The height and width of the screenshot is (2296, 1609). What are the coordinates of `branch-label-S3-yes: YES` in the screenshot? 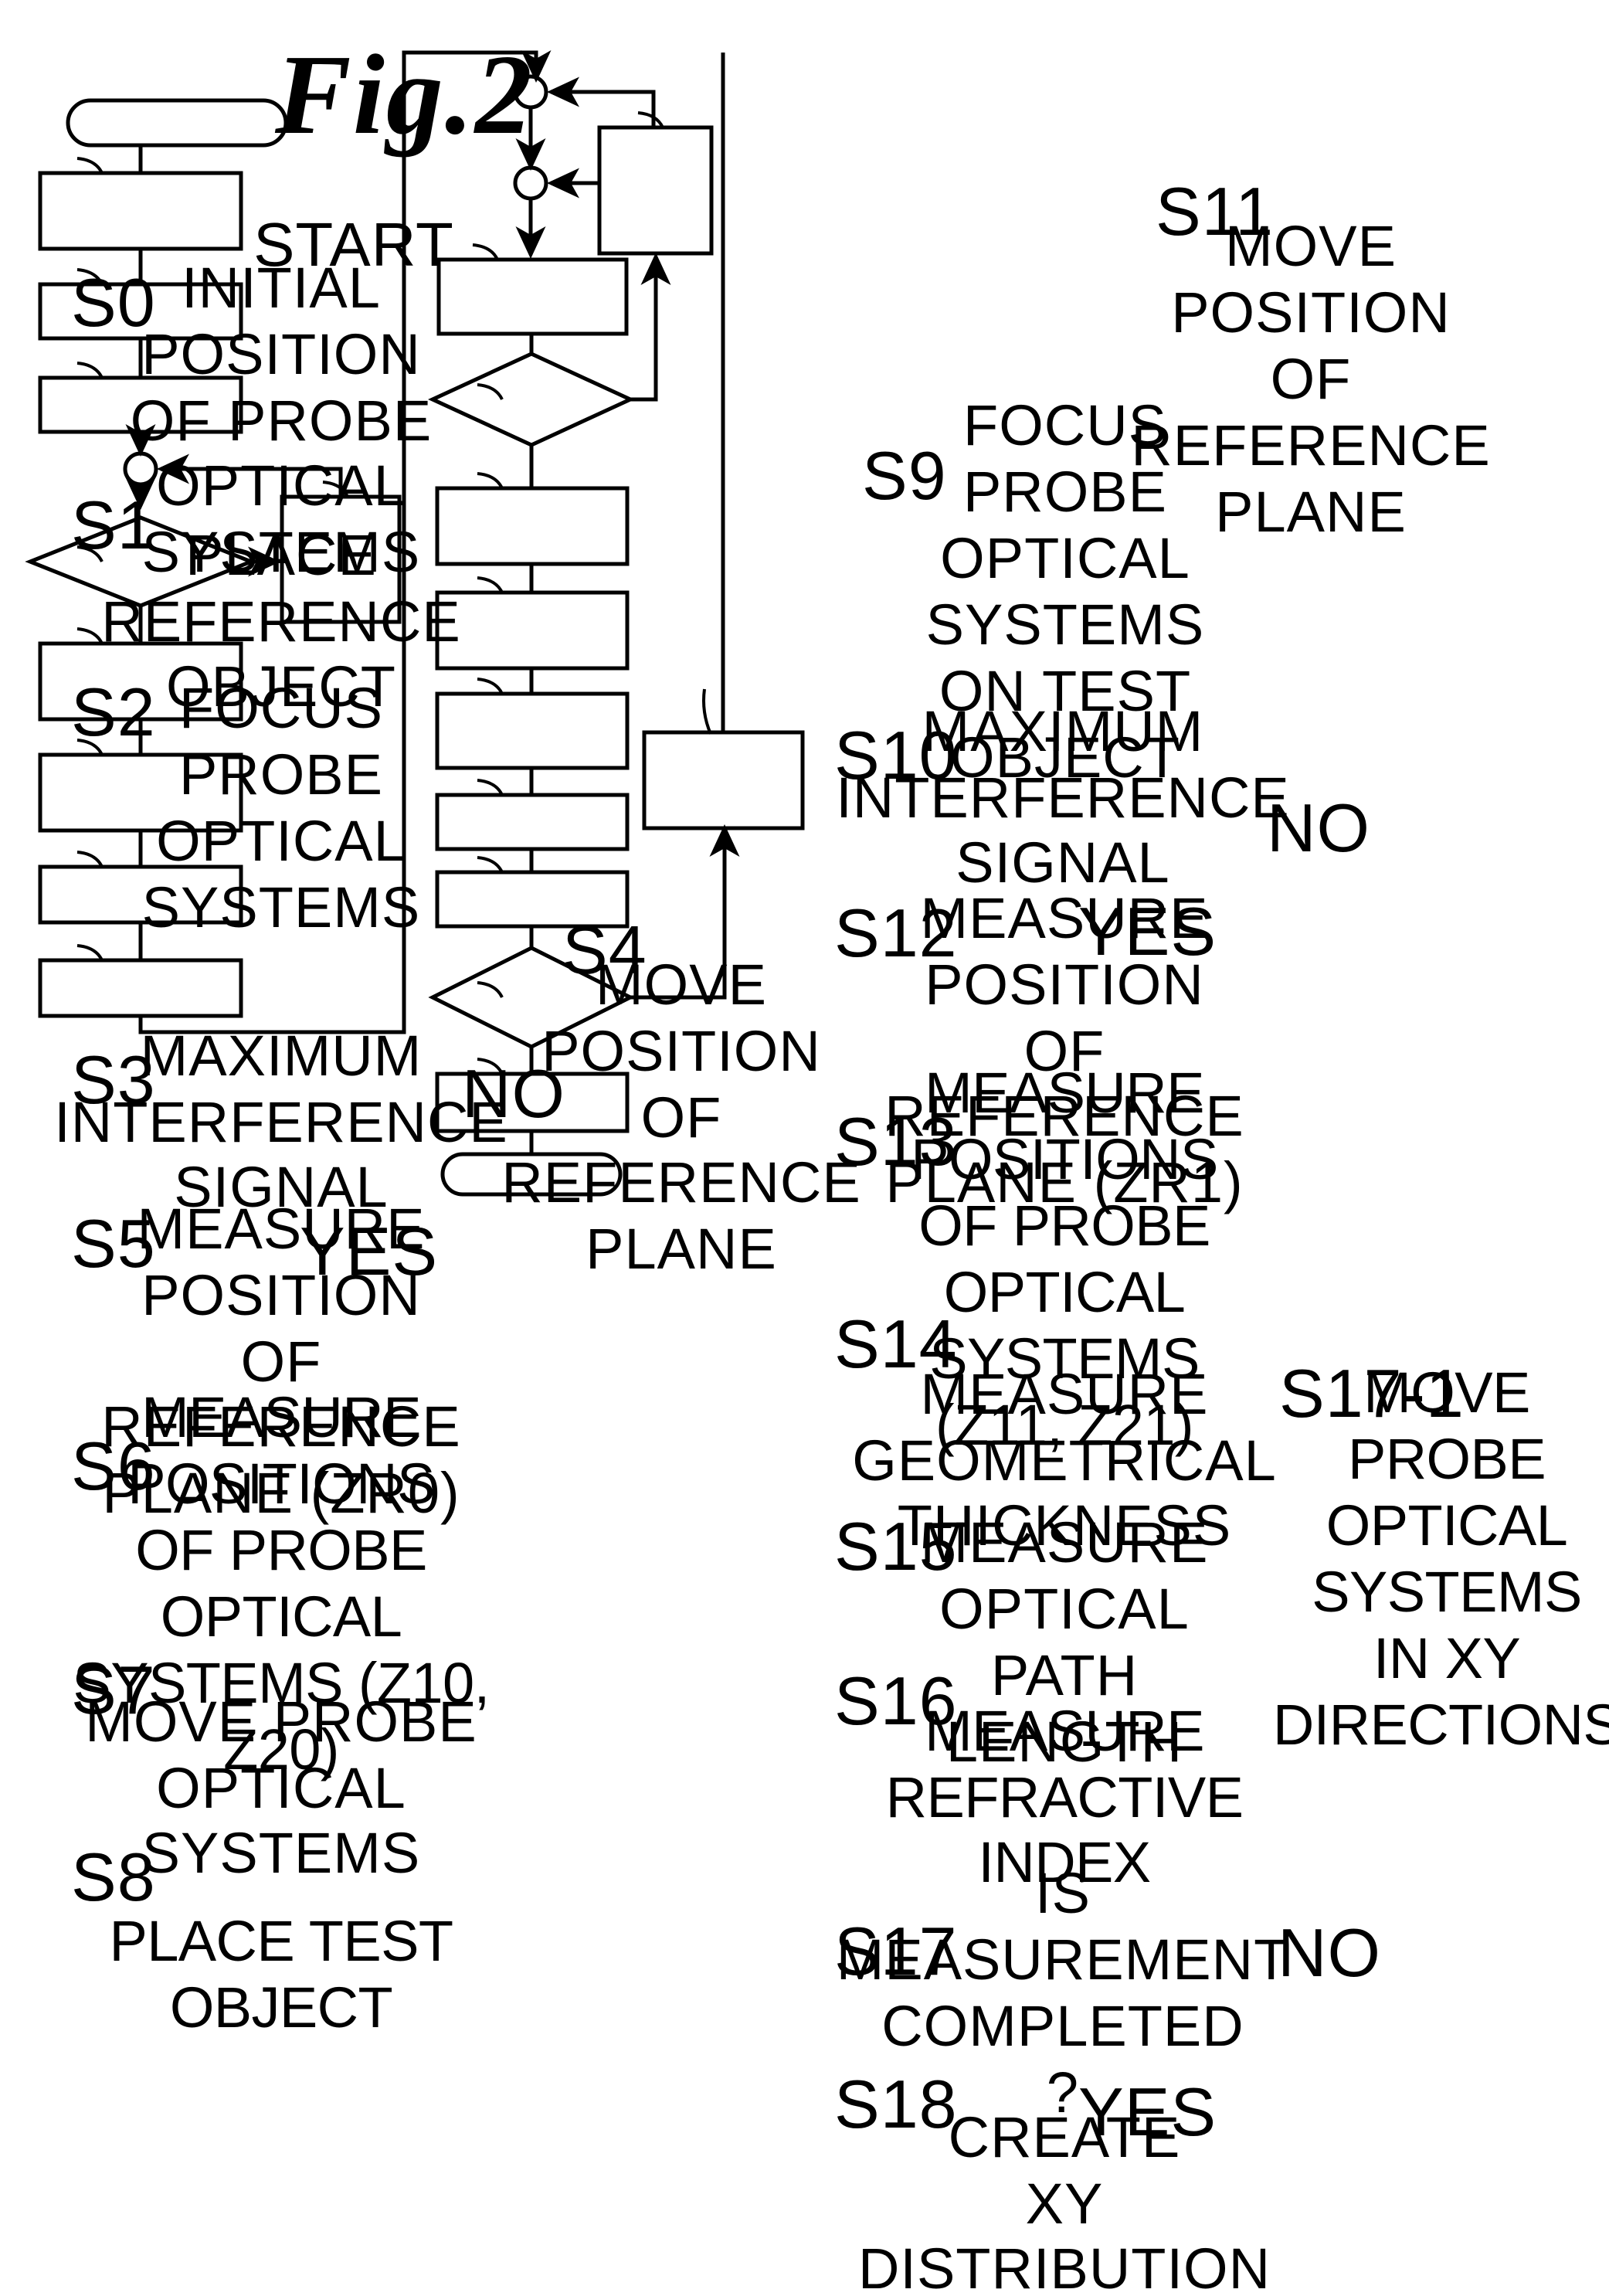 It's located at (369, 1252).